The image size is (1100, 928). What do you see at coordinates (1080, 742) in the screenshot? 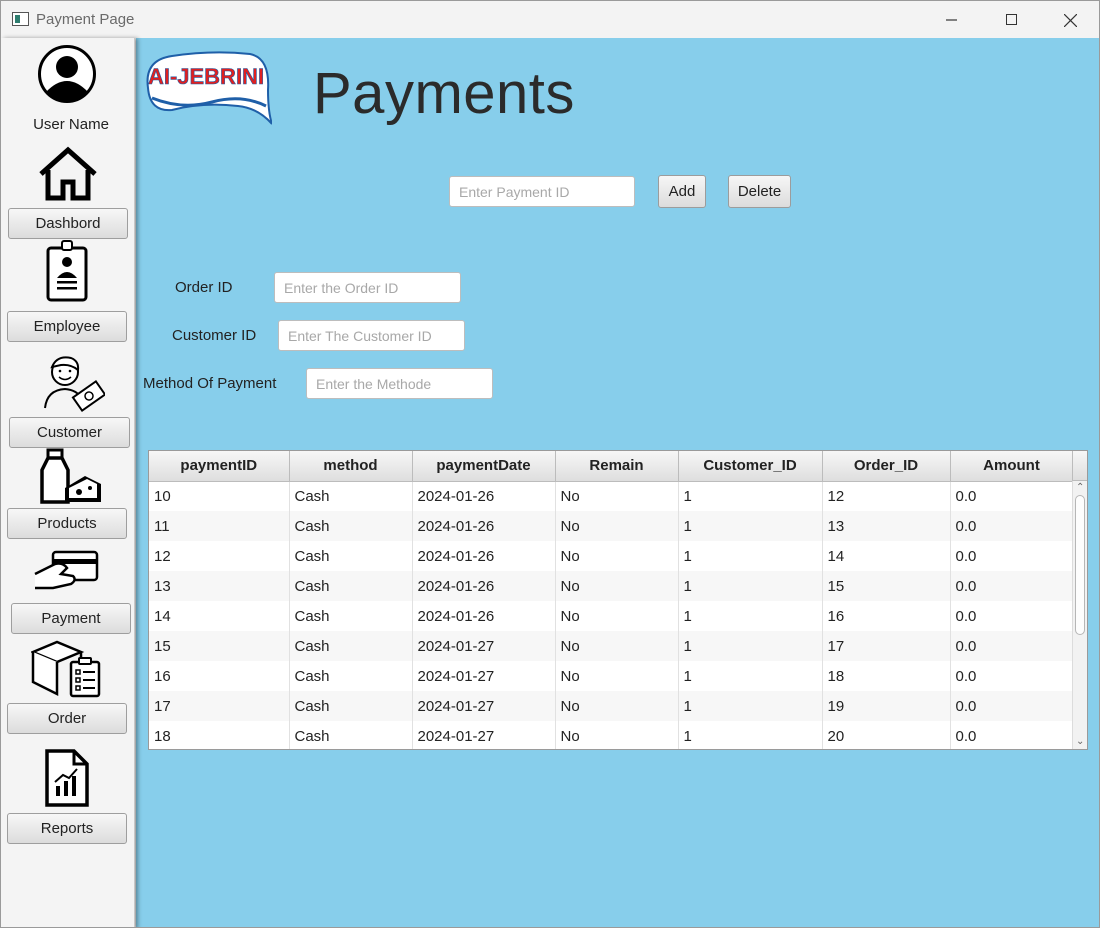
I see `scroll-down-icon: ⌄` at bounding box center [1080, 742].